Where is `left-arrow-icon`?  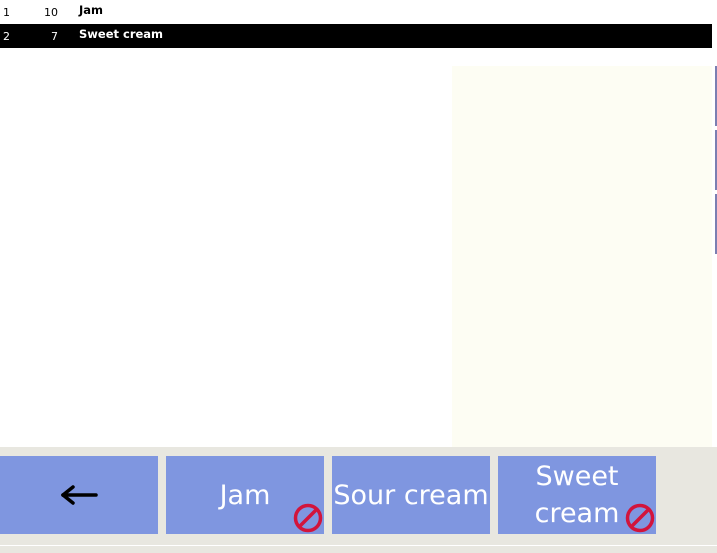
left-arrow-icon is located at coordinates (79, 495).